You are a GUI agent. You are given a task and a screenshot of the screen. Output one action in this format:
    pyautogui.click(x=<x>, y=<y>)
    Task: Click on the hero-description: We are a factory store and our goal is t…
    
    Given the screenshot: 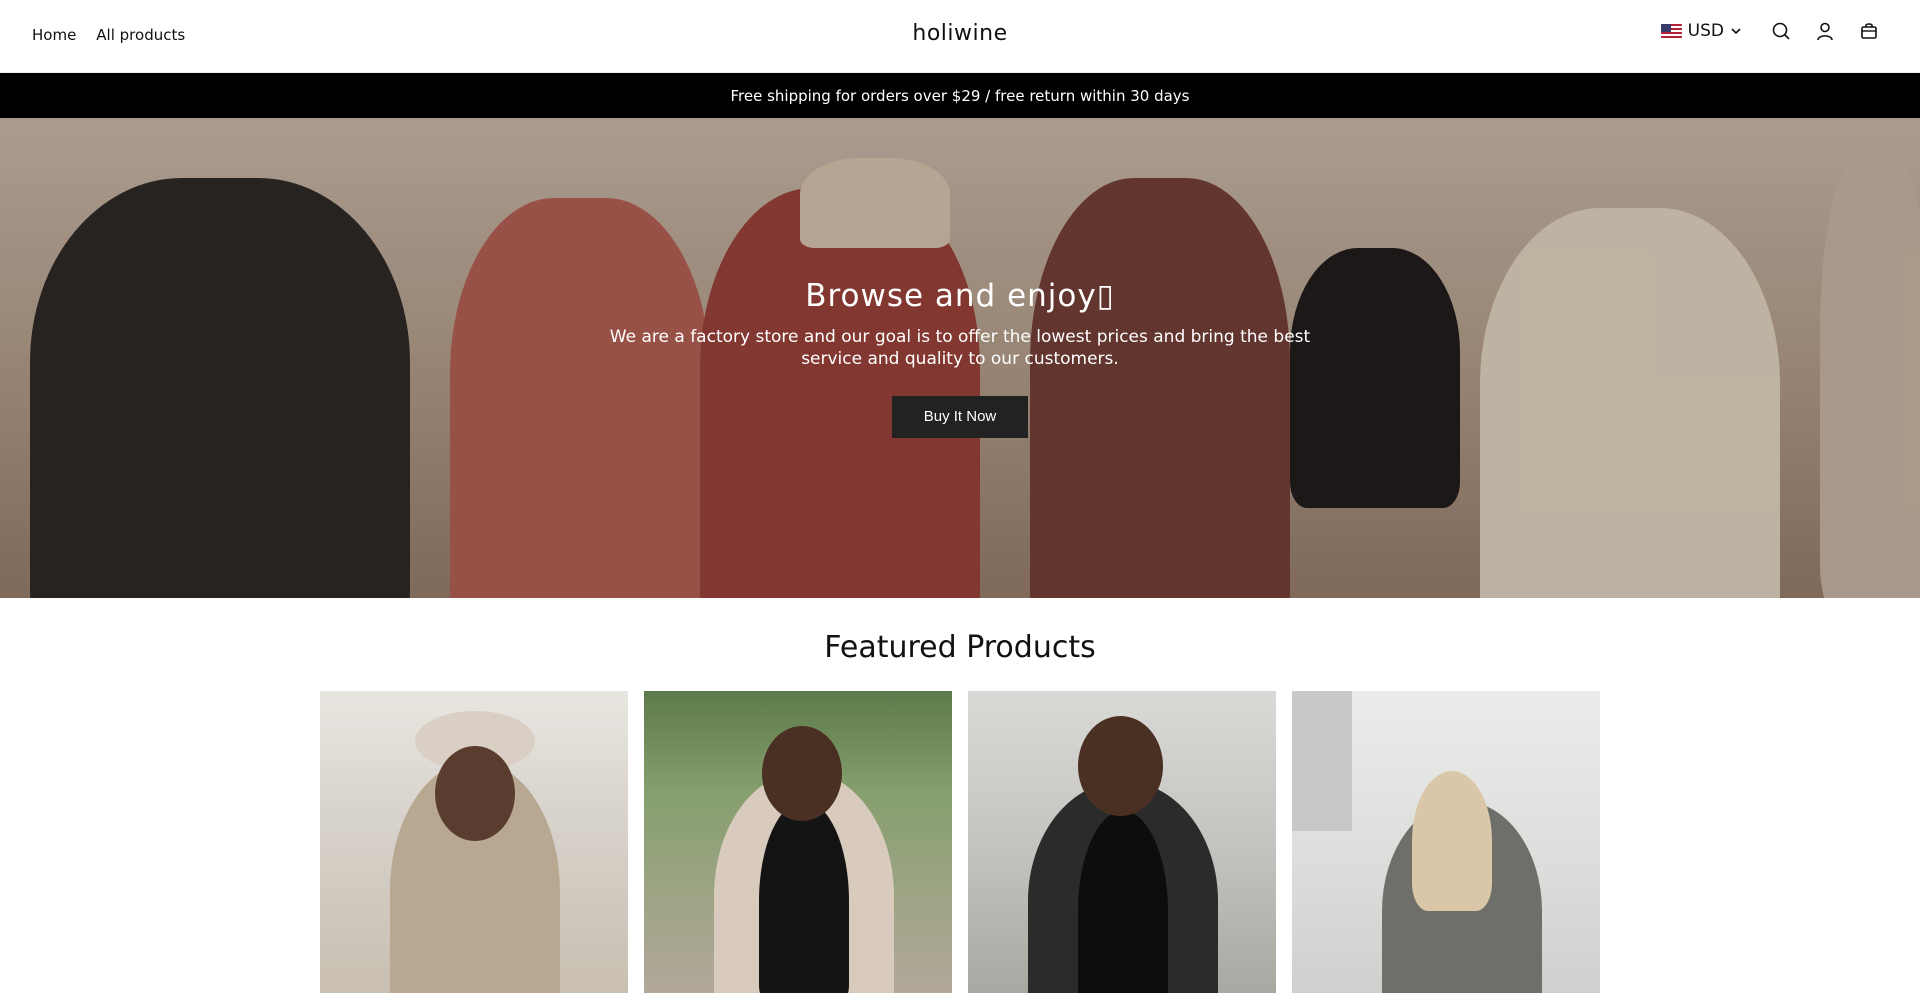 What is the action you would take?
    pyautogui.click(x=960, y=348)
    